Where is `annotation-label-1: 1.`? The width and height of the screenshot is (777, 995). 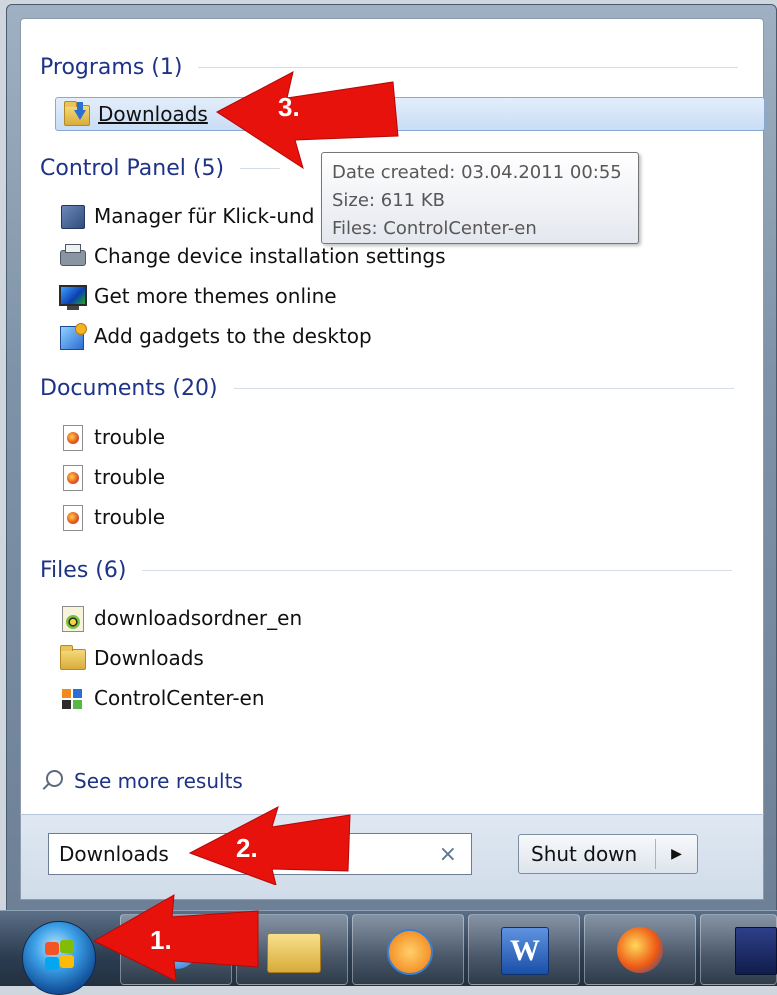
annotation-label-1: 1. is located at coordinates (161, 940).